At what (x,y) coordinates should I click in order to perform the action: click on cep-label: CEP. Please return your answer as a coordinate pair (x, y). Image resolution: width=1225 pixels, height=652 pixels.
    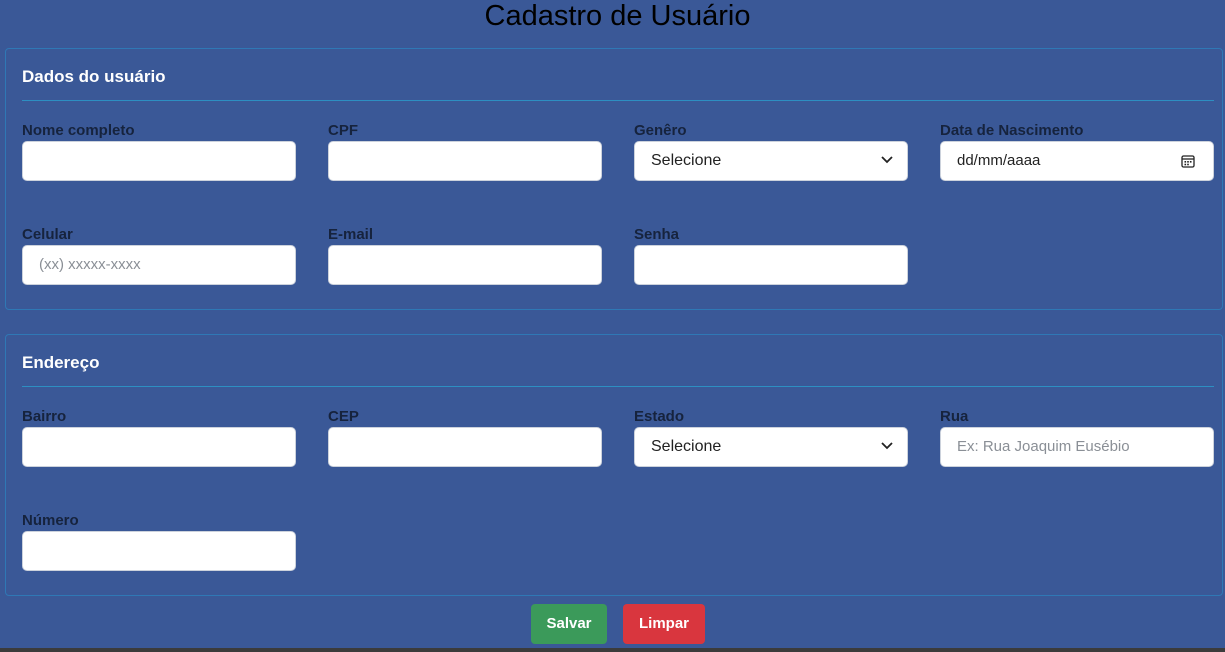
    Looking at the image, I should click on (343, 416).